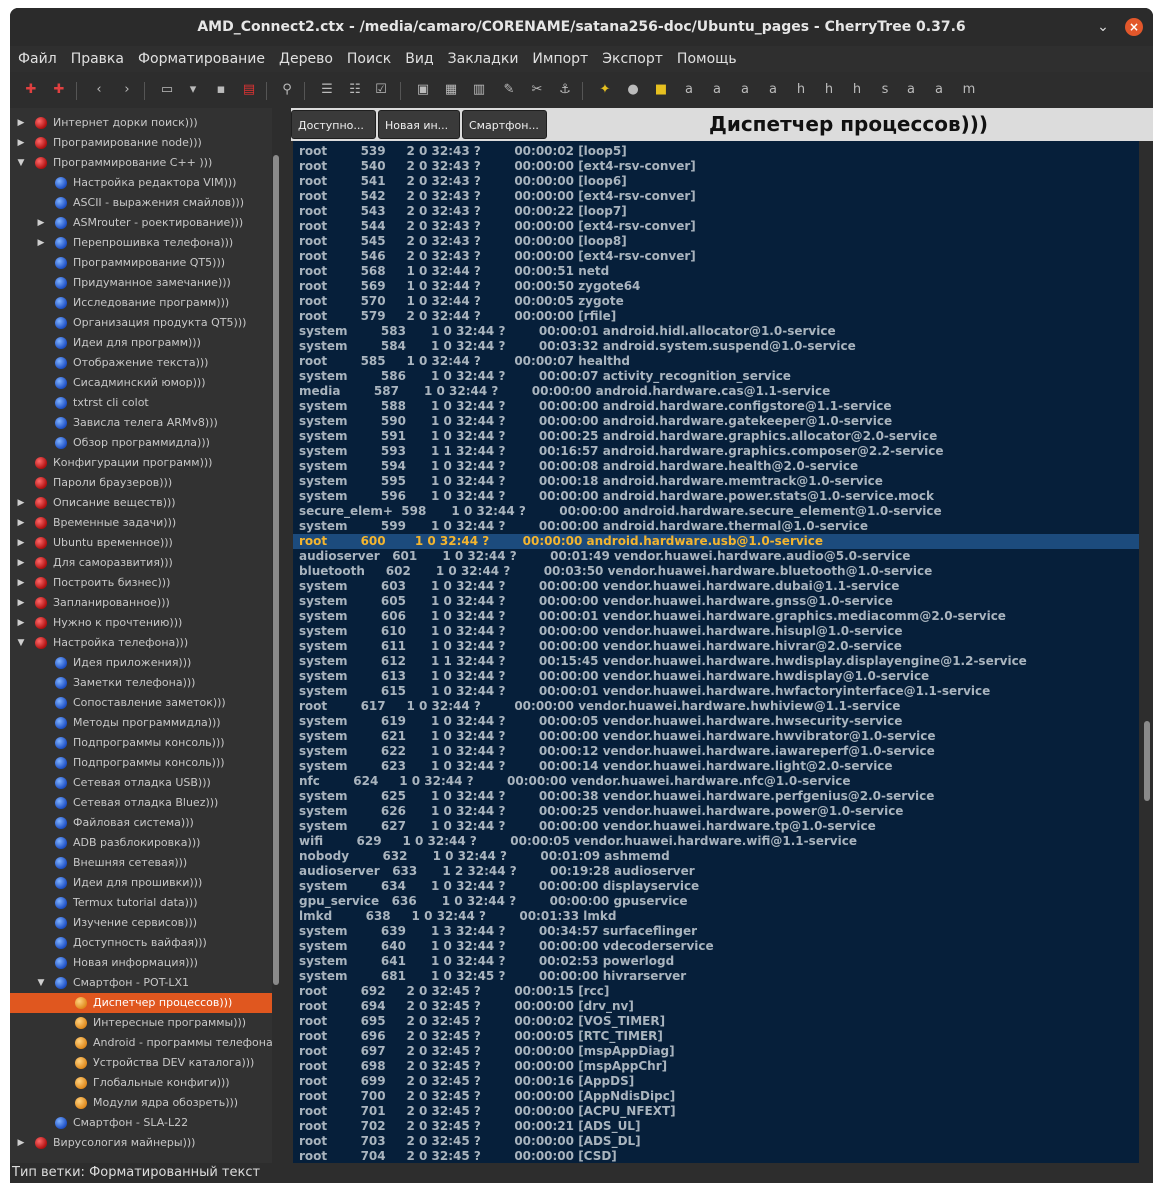 The height and width of the screenshot is (1191, 1163). Describe the element at coordinates (1147, 761) in the screenshot. I see `editor-scrollbar` at that location.